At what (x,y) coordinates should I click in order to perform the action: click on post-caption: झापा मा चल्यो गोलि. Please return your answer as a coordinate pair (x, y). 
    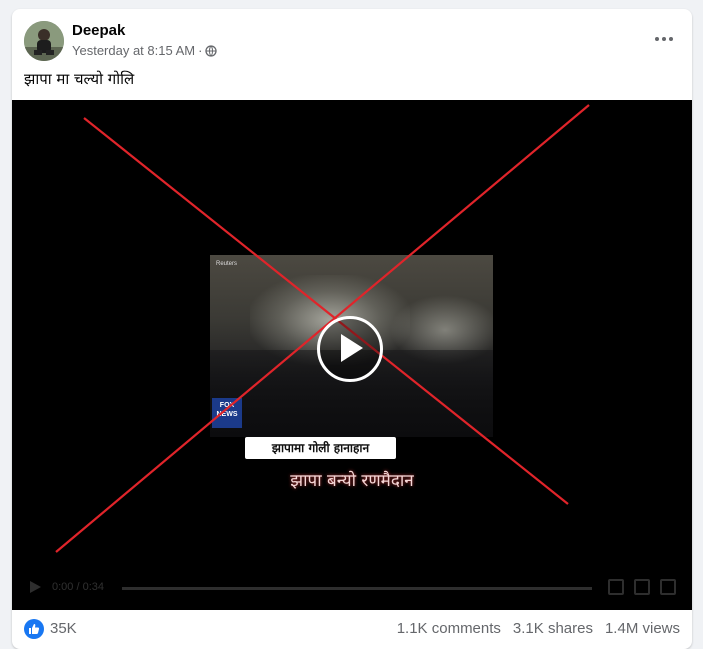
    Looking at the image, I should click on (79, 79).